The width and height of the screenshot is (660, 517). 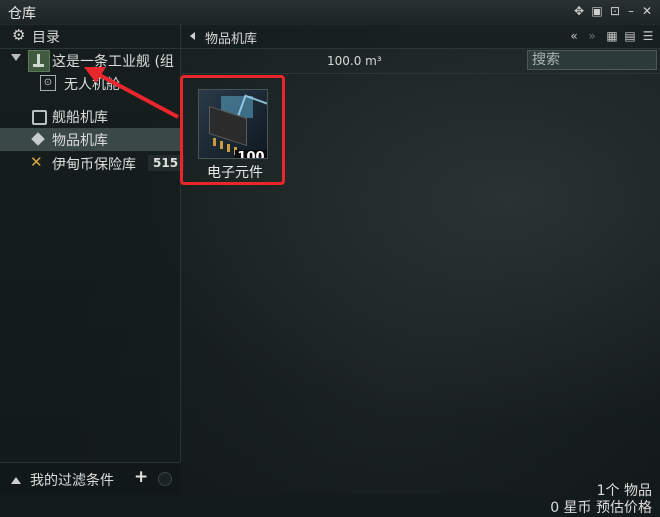 I want to click on window-titlebar: 仓库 ✥ ▣ ⊡ – ✕, so click(x=330, y=12).